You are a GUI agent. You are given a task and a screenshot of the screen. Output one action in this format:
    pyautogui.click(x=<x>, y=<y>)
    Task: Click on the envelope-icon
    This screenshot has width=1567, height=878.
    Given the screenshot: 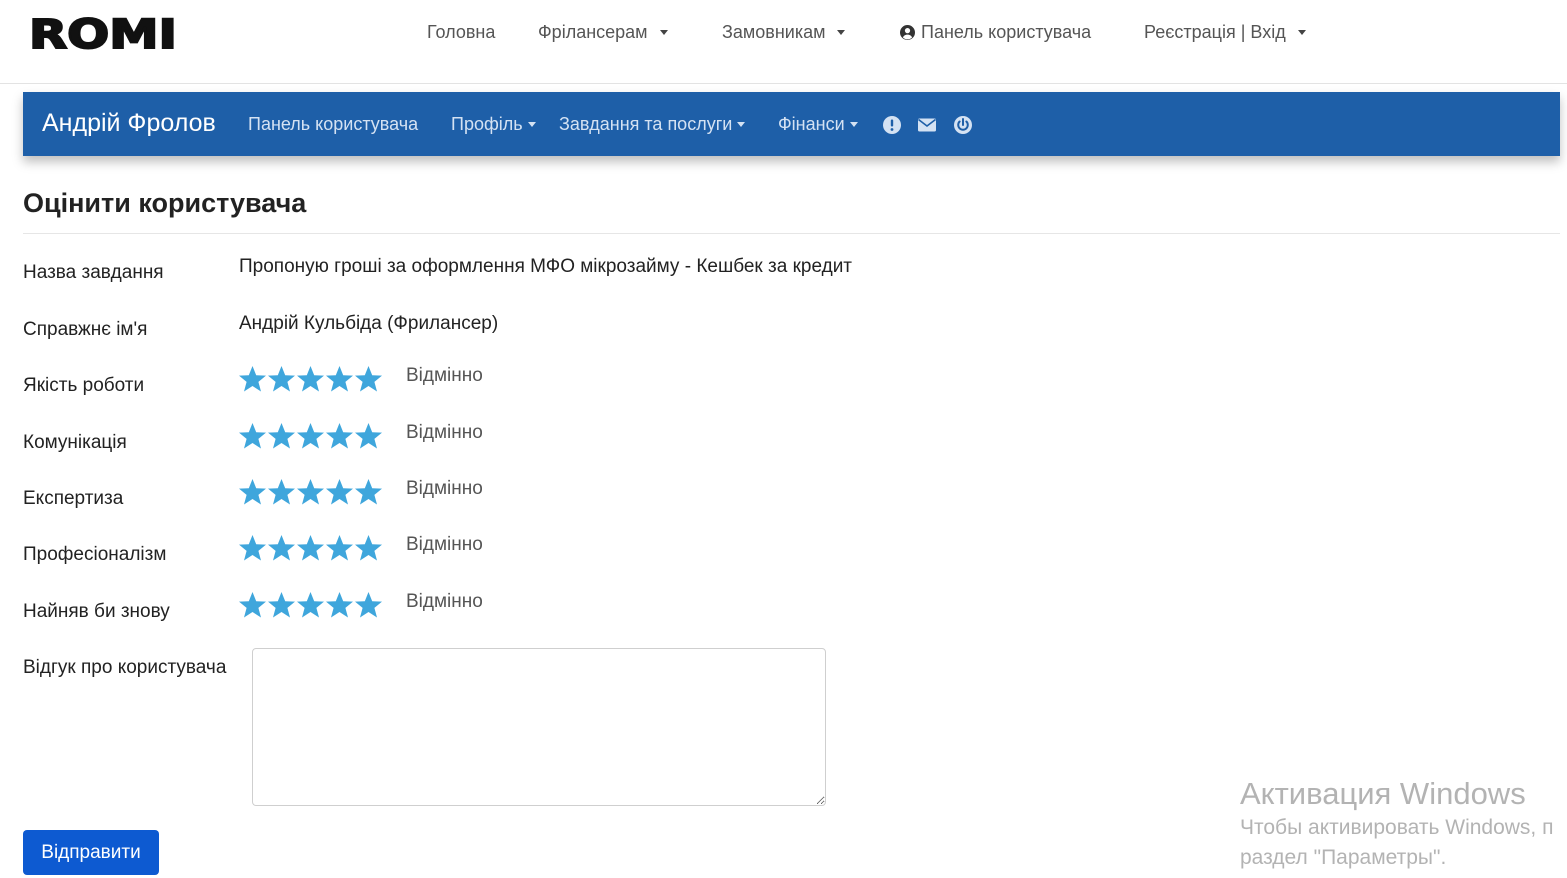 What is the action you would take?
    pyautogui.click(x=927, y=125)
    